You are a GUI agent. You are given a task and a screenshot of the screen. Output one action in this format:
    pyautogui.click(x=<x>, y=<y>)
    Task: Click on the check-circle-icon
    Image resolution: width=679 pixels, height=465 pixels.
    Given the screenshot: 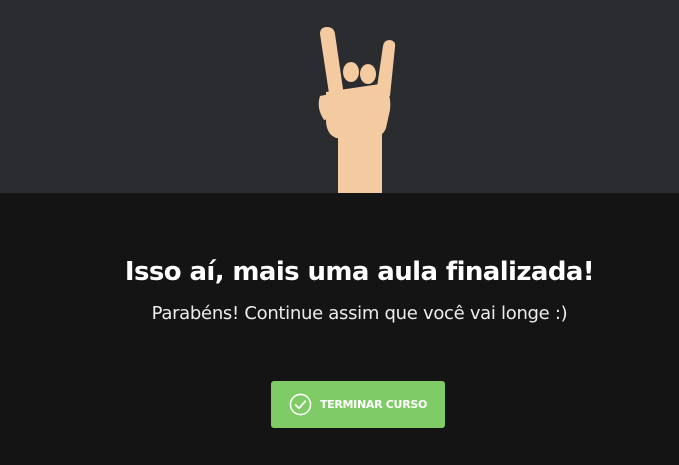 What is the action you would take?
    pyautogui.click(x=300, y=404)
    